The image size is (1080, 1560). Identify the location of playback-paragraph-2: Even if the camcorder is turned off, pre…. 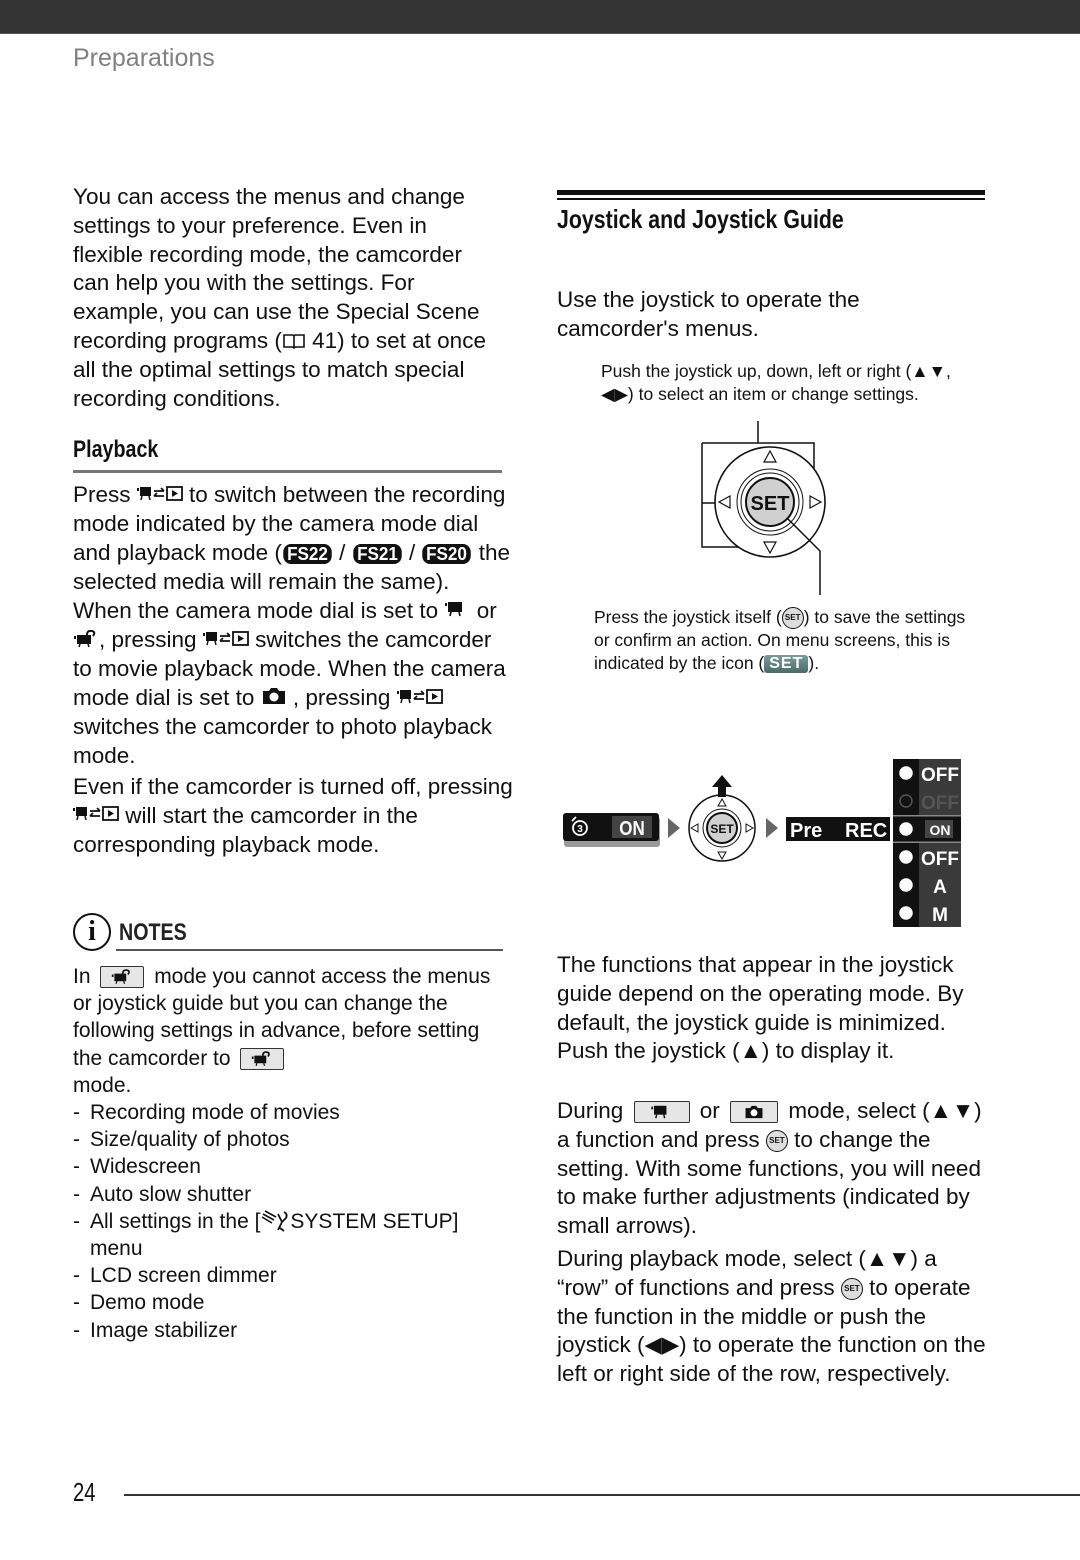
(293, 816).